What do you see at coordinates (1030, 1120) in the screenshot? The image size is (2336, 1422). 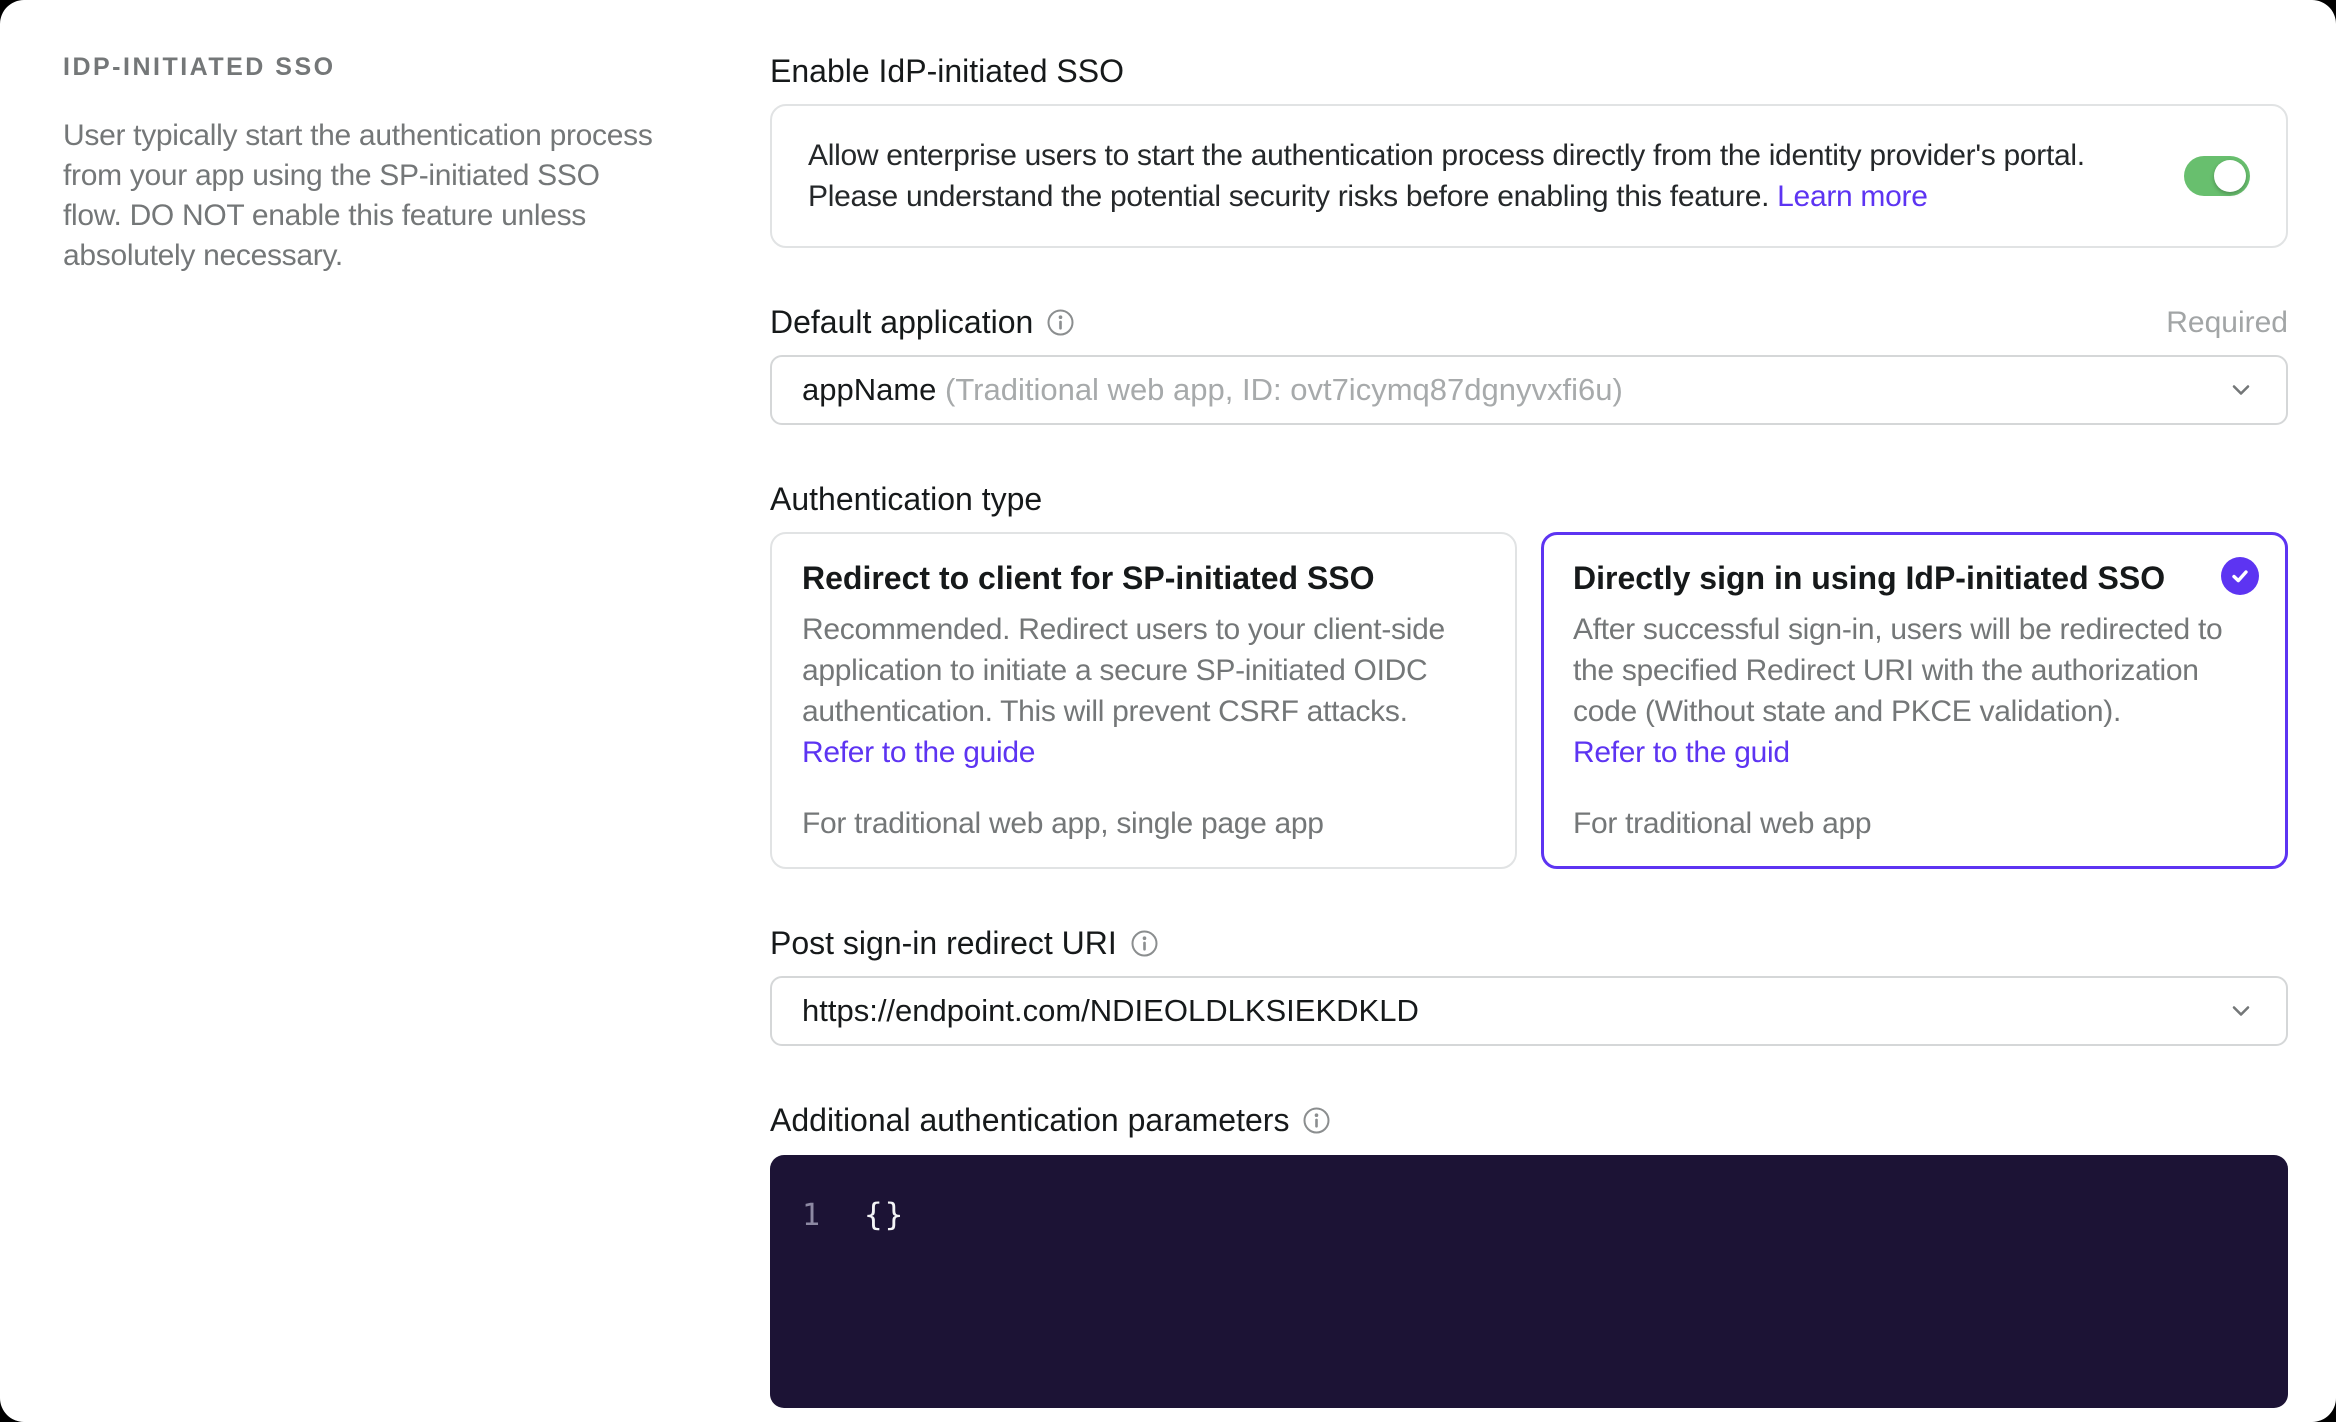 I see `additional-params-label-text: Additional authentication parameters` at bounding box center [1030, 1120].